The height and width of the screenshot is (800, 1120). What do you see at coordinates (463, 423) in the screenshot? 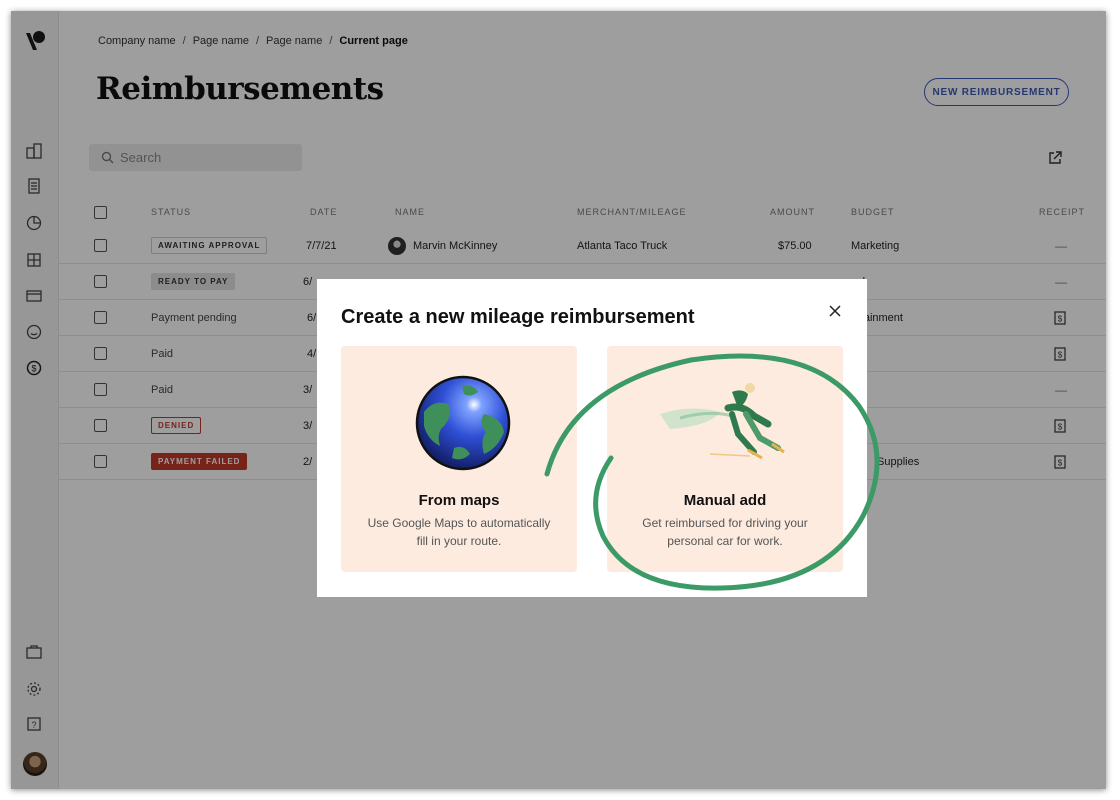
I see `globe-illustration` at bounding box center [463, 423].